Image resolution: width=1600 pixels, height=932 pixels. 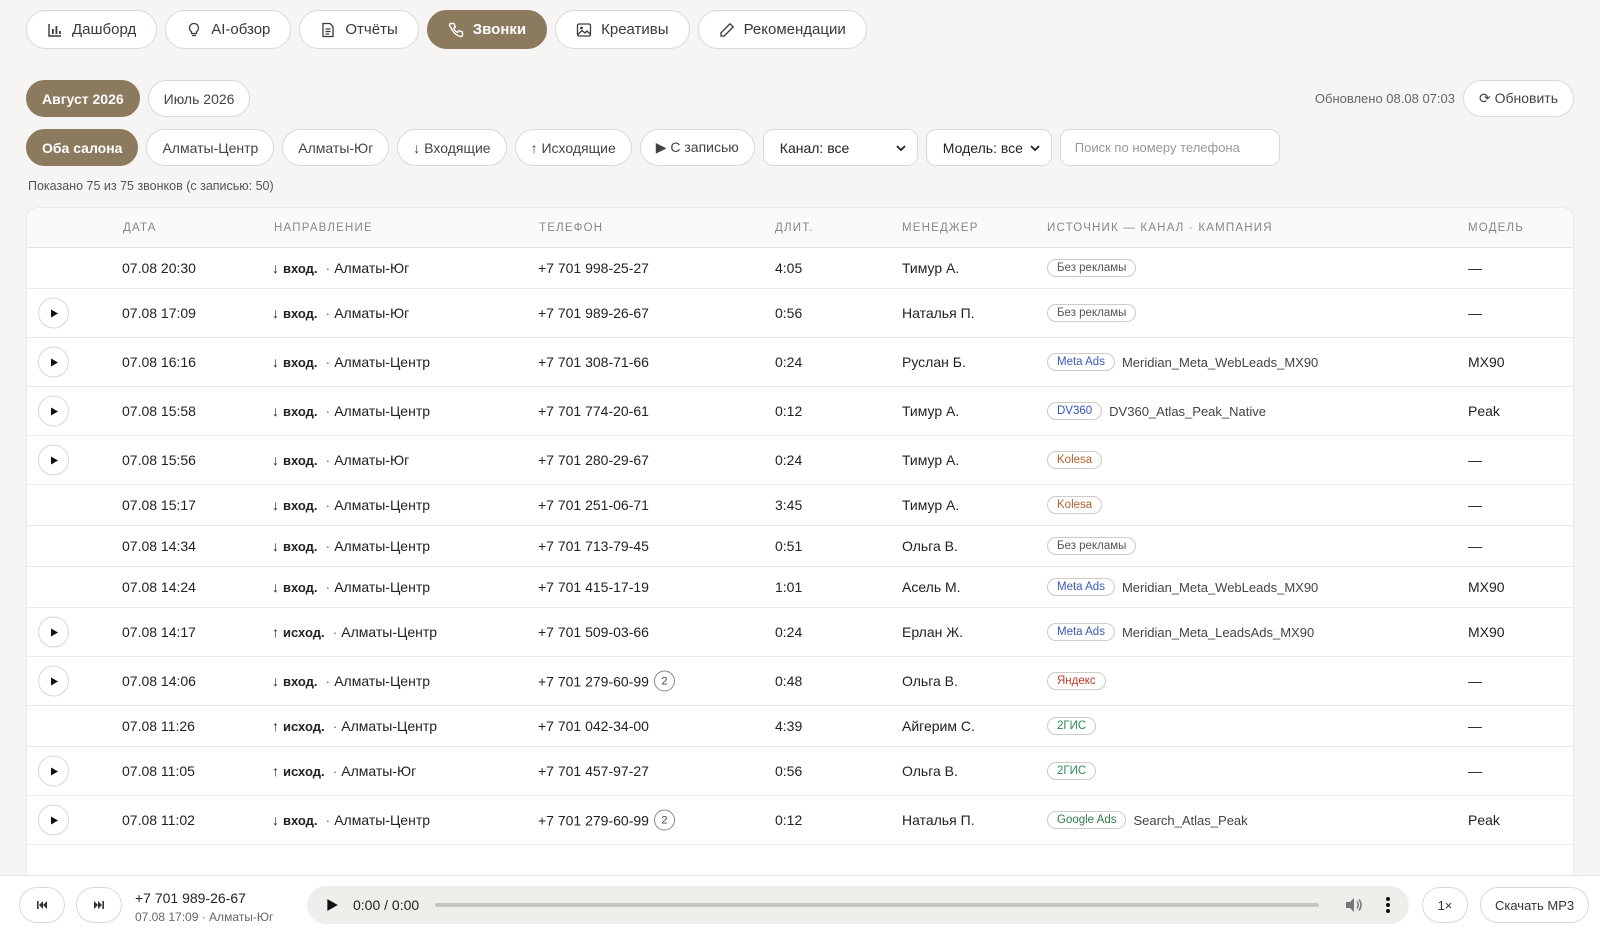 I want to click on previous-track-button, so click(x=42, y=905).